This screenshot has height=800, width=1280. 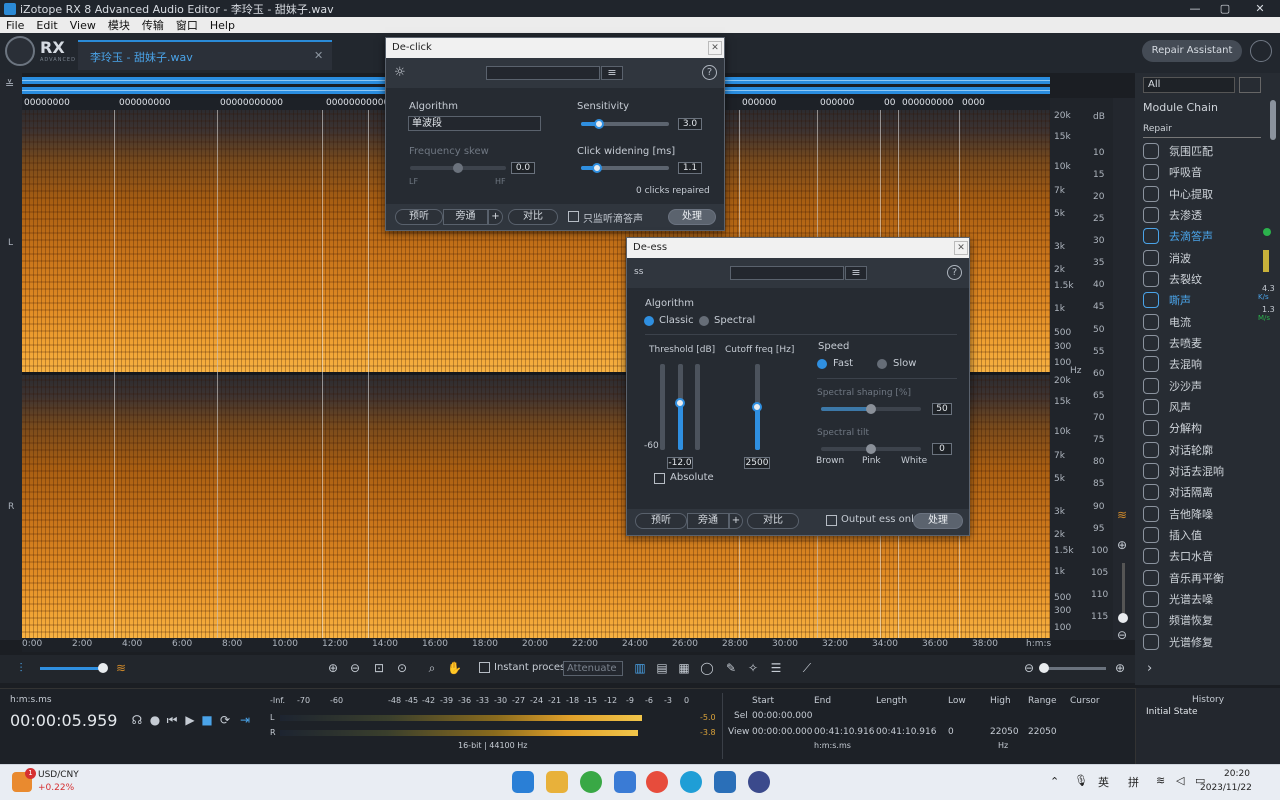 What do you see at coordinates (1081, 780) in the screenshot?
I see `microphone-icon: 🎙` at bounding box center [1081, 780].